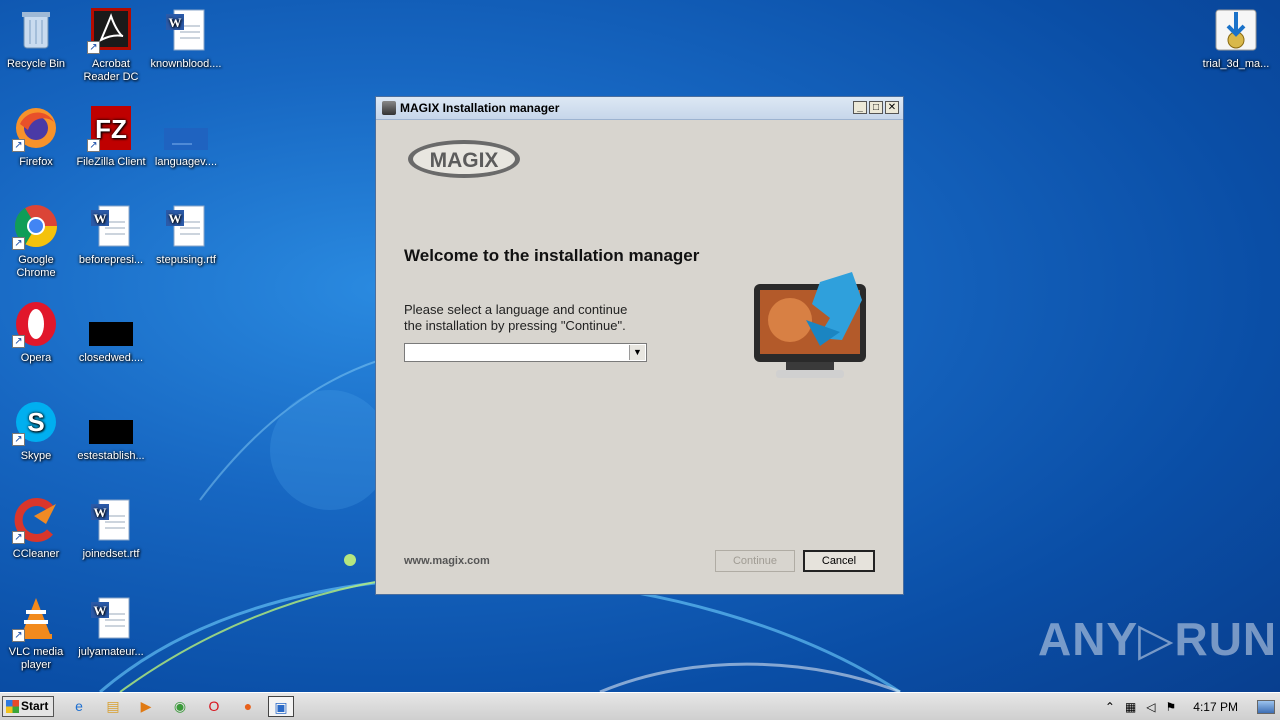  I want to click on continue-button: Continue, so click(755, 561).